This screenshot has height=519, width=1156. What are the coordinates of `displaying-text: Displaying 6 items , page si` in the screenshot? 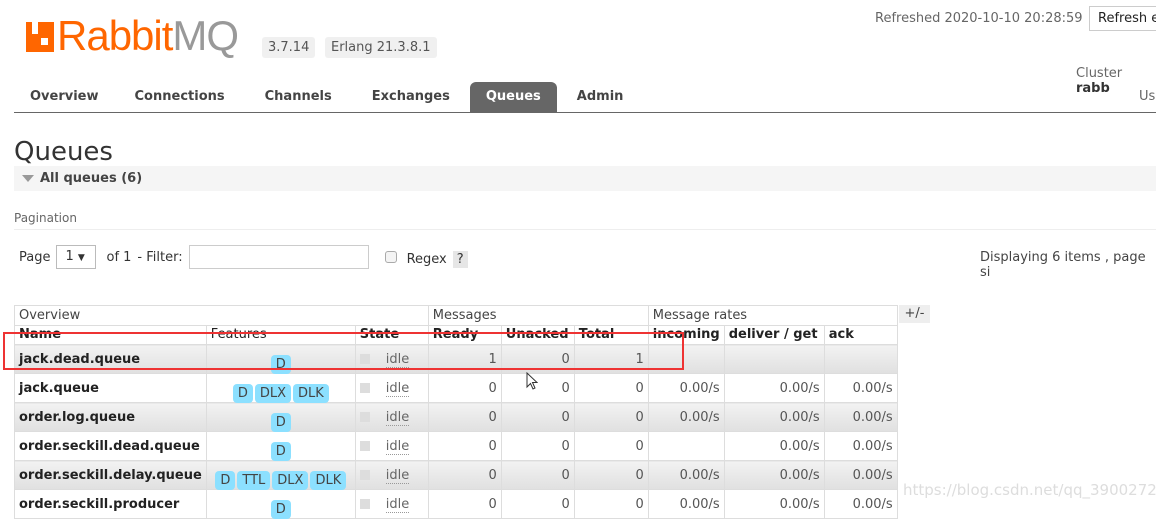 It's located at (1063, 265).